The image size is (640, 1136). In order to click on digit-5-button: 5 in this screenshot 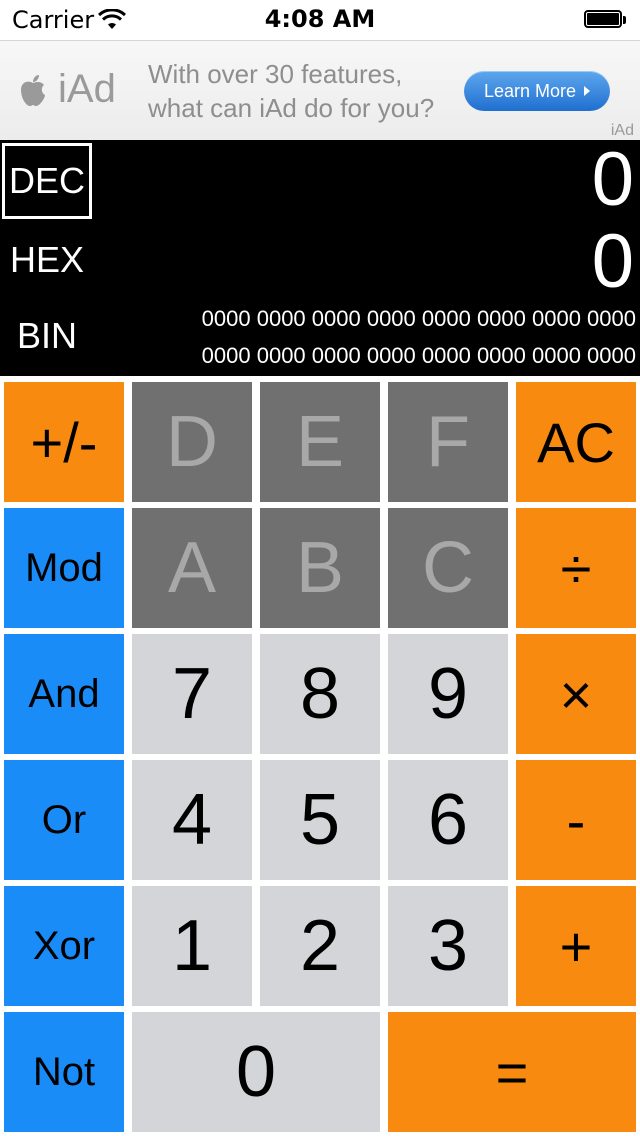, I will do `click(320, 820)`.